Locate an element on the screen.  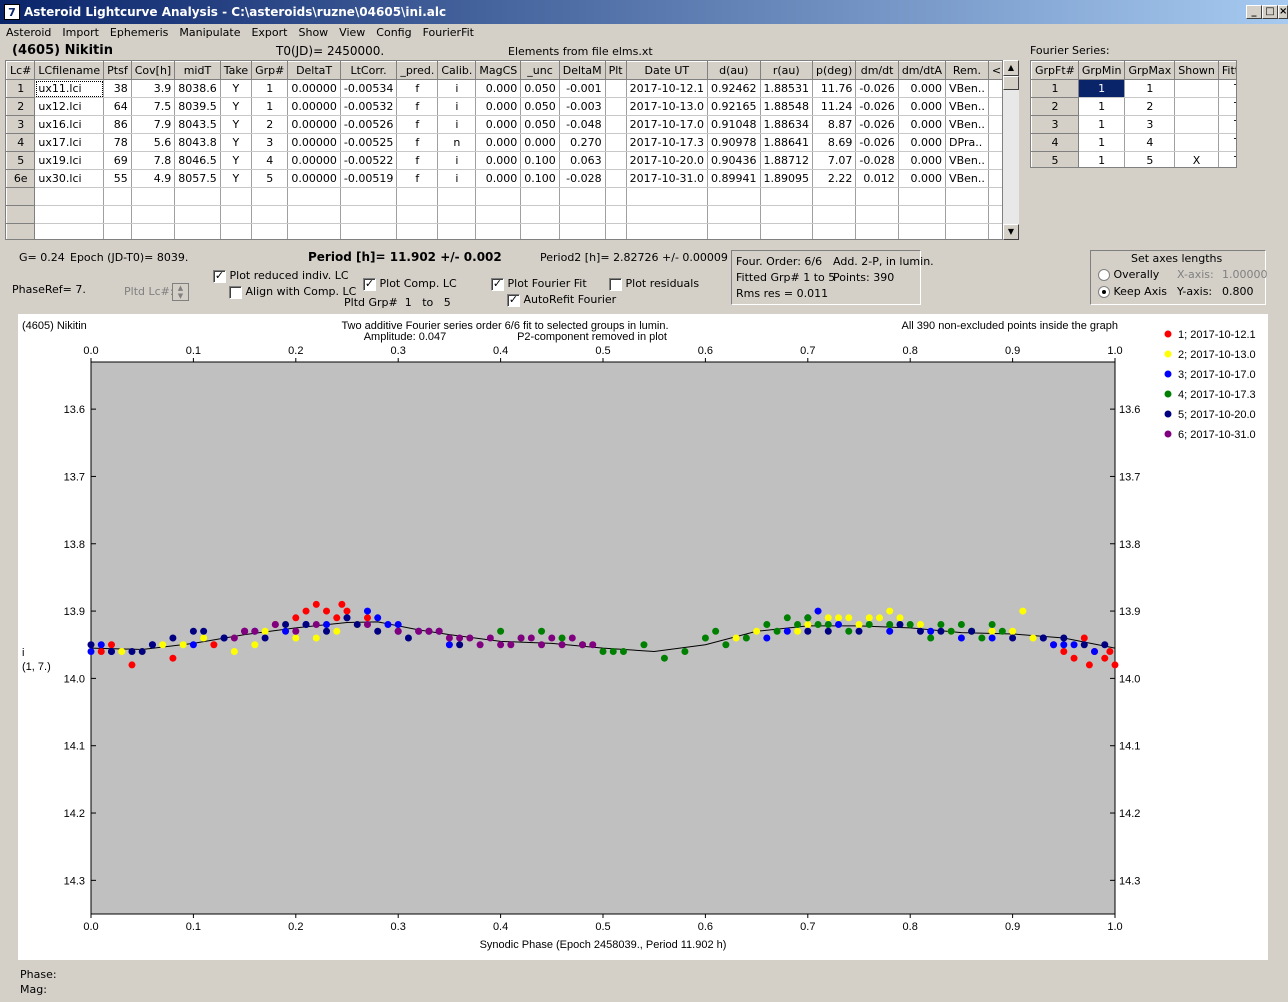
overally-option: Overally is located at coordinates (1128, 274).